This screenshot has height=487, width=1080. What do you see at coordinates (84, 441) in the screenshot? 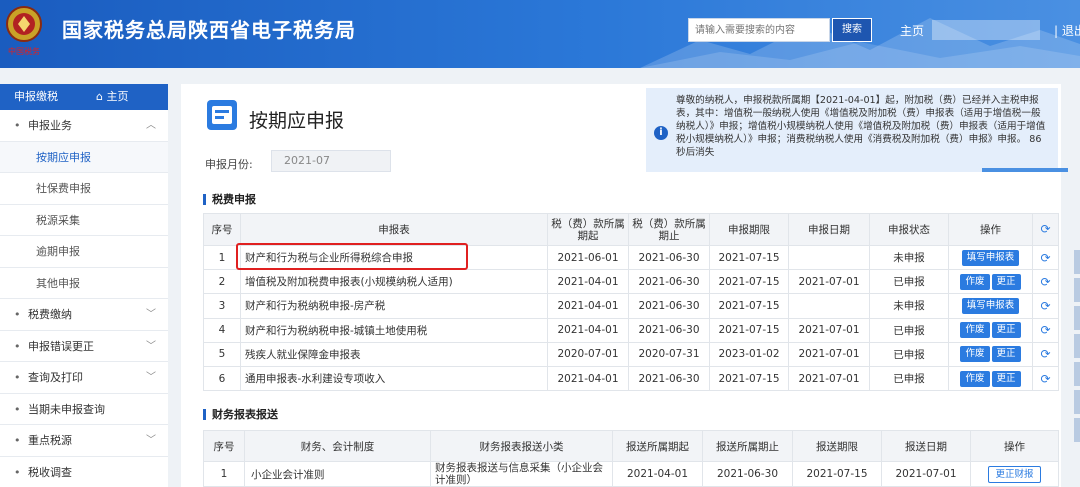
I see `sidebar-item-key-tax-source: 重点税源﹀` at bounding box center [84, 441].